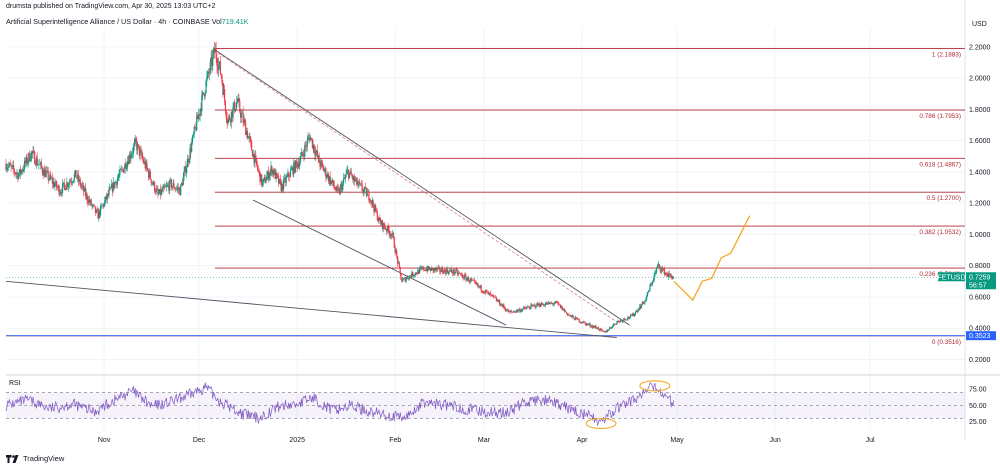 Image resolution: width=1000 pixels, height=467 pixels. I want to click on x-tick-label: Jun, so click(774, 440).